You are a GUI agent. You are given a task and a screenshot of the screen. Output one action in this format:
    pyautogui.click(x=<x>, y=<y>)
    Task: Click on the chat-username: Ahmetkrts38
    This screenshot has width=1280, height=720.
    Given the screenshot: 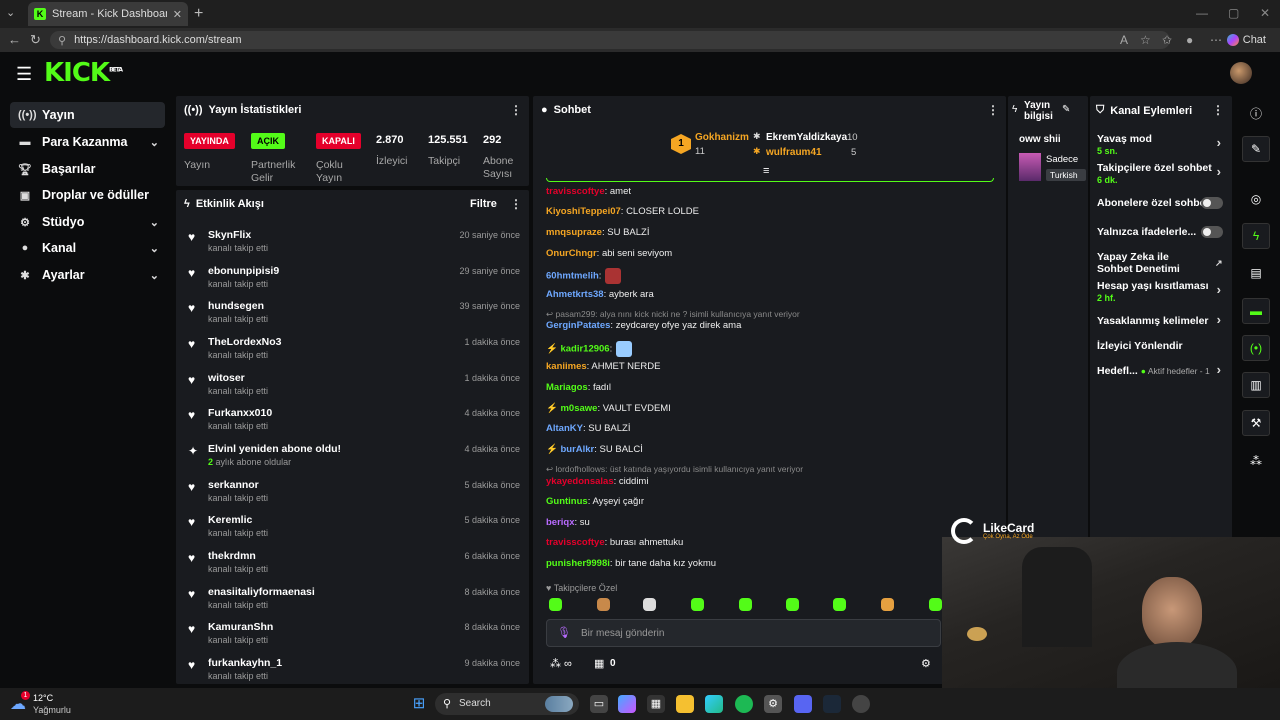 What is the action you would take?
    pyautogui.click(x=575, y=294)
    